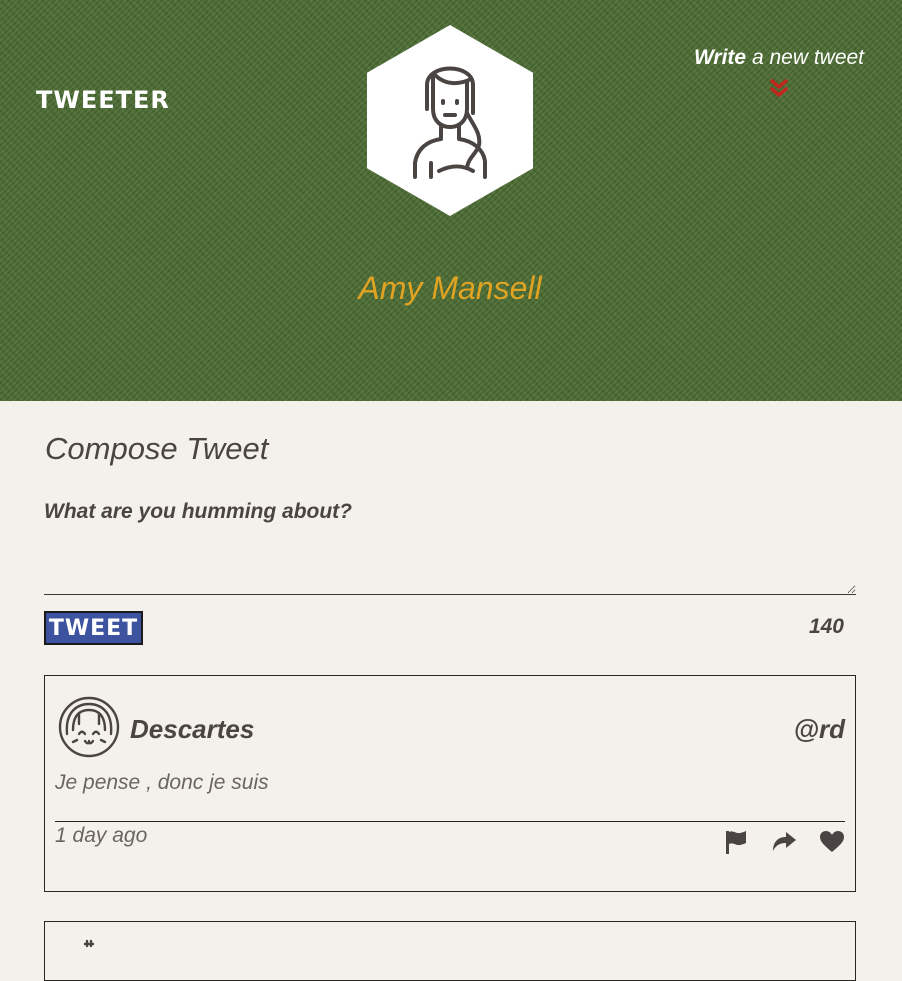 This screenshot has width=902, height=981. What do you see at coordinates (805, 57) in the screenshot?
I see `write-rest-label: a new tweet` at bounding box center [805, 57].